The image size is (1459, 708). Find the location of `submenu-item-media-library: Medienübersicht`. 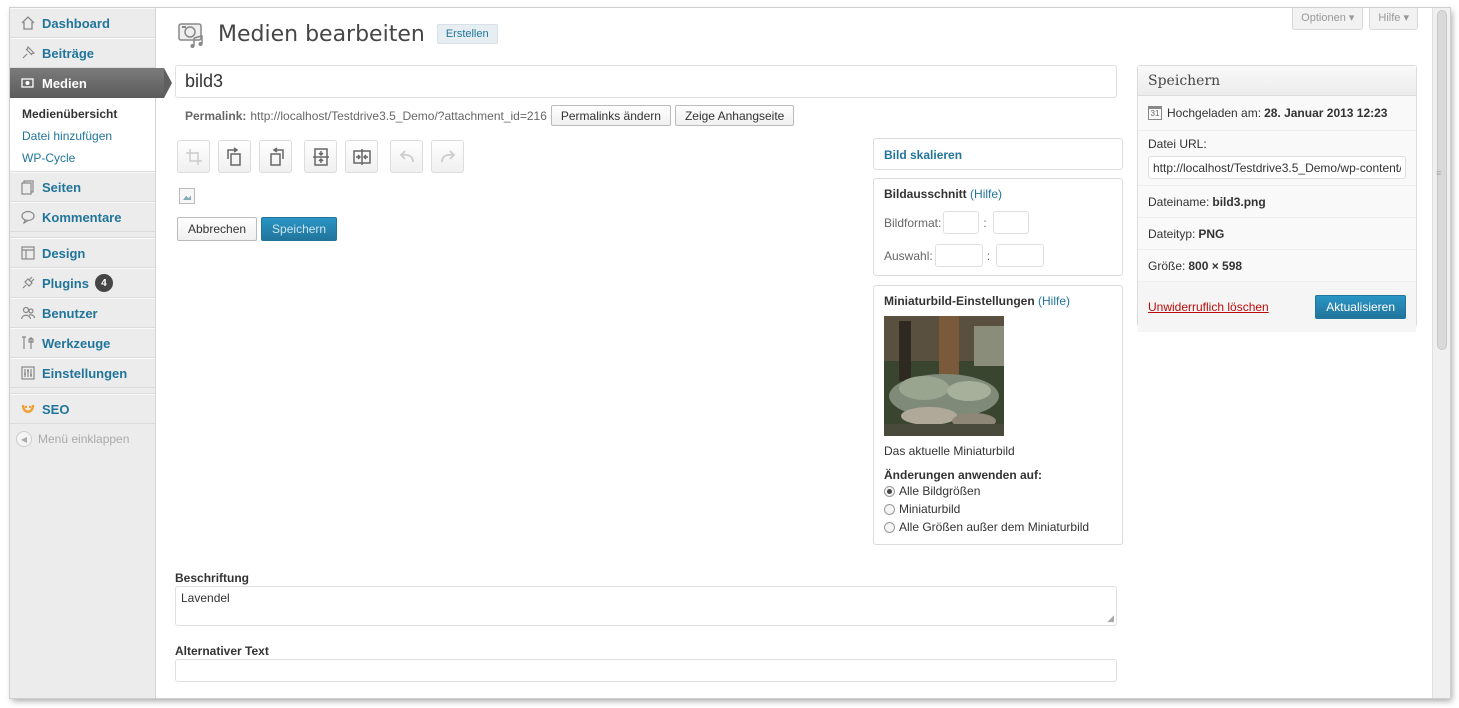

submenu-item-media-library: Medienübersicht is located at coordinates (82, 114).